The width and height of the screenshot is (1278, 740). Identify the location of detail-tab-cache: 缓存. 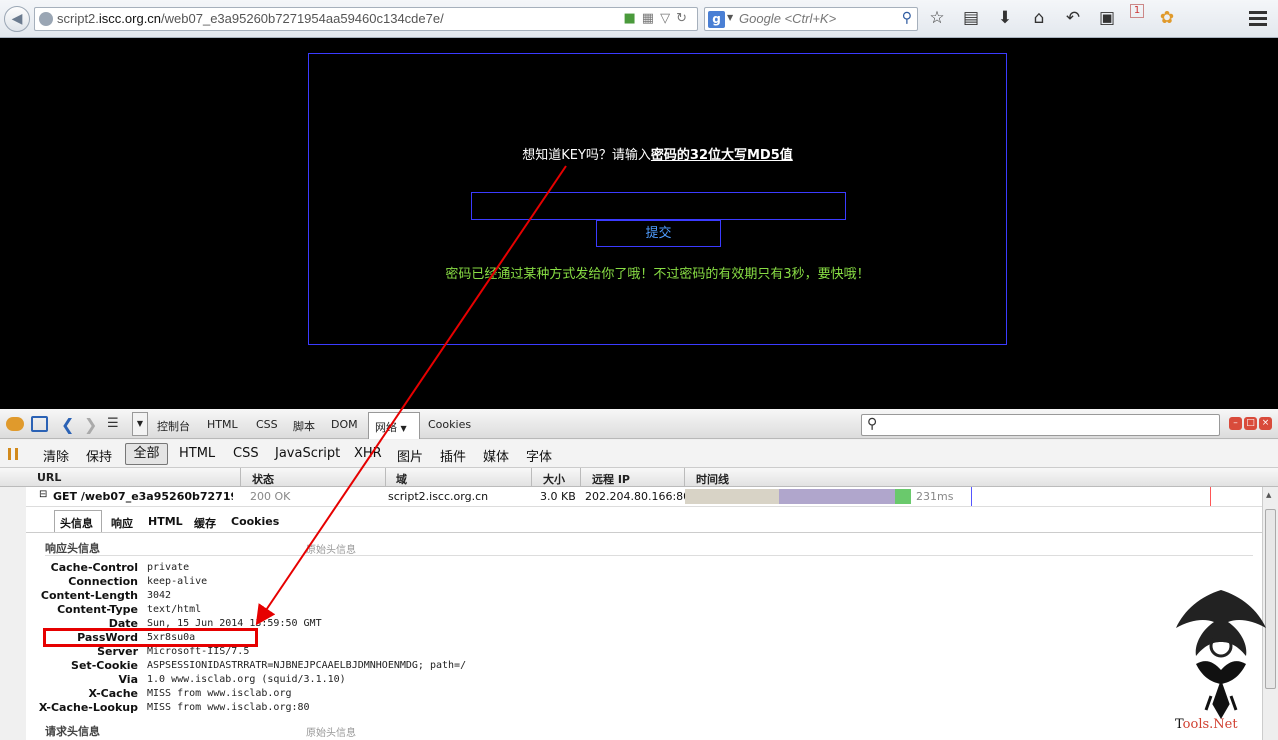
(205, 523).